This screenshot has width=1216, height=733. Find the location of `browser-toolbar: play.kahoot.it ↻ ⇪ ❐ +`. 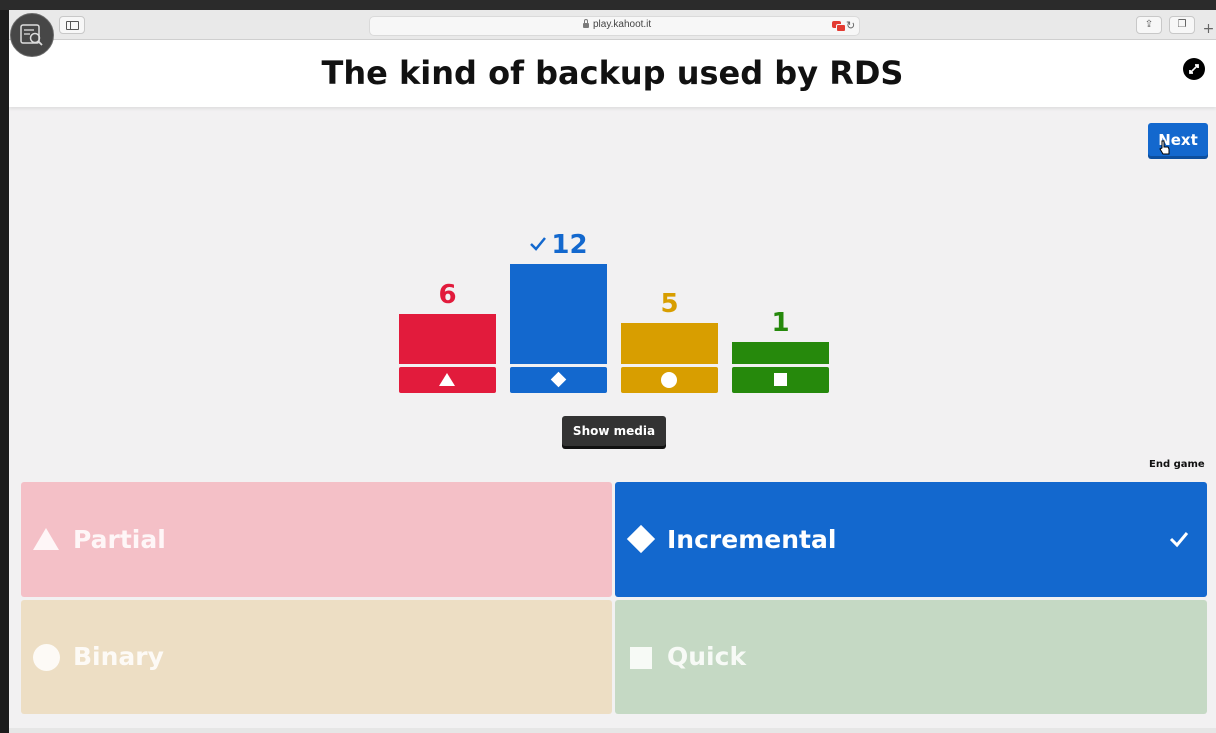

browser-toolbar: play.kahoot.it ↻ ⇪ ❐ + is located at coordinates (612, 25).